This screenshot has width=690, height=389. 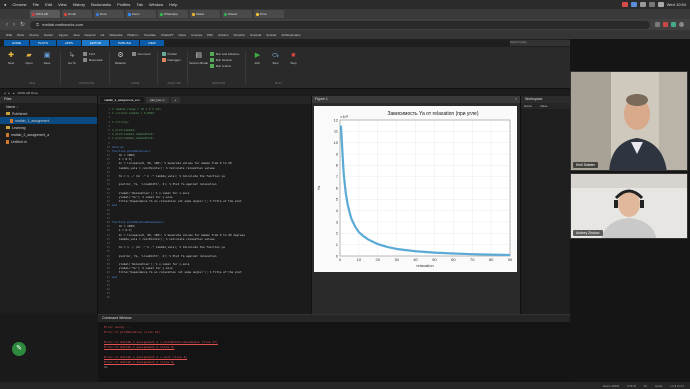 What do you see at coordinates (9, 35) in the screenshot?
I see `bookmark-item: DSE` at bounding box center [9, 35].